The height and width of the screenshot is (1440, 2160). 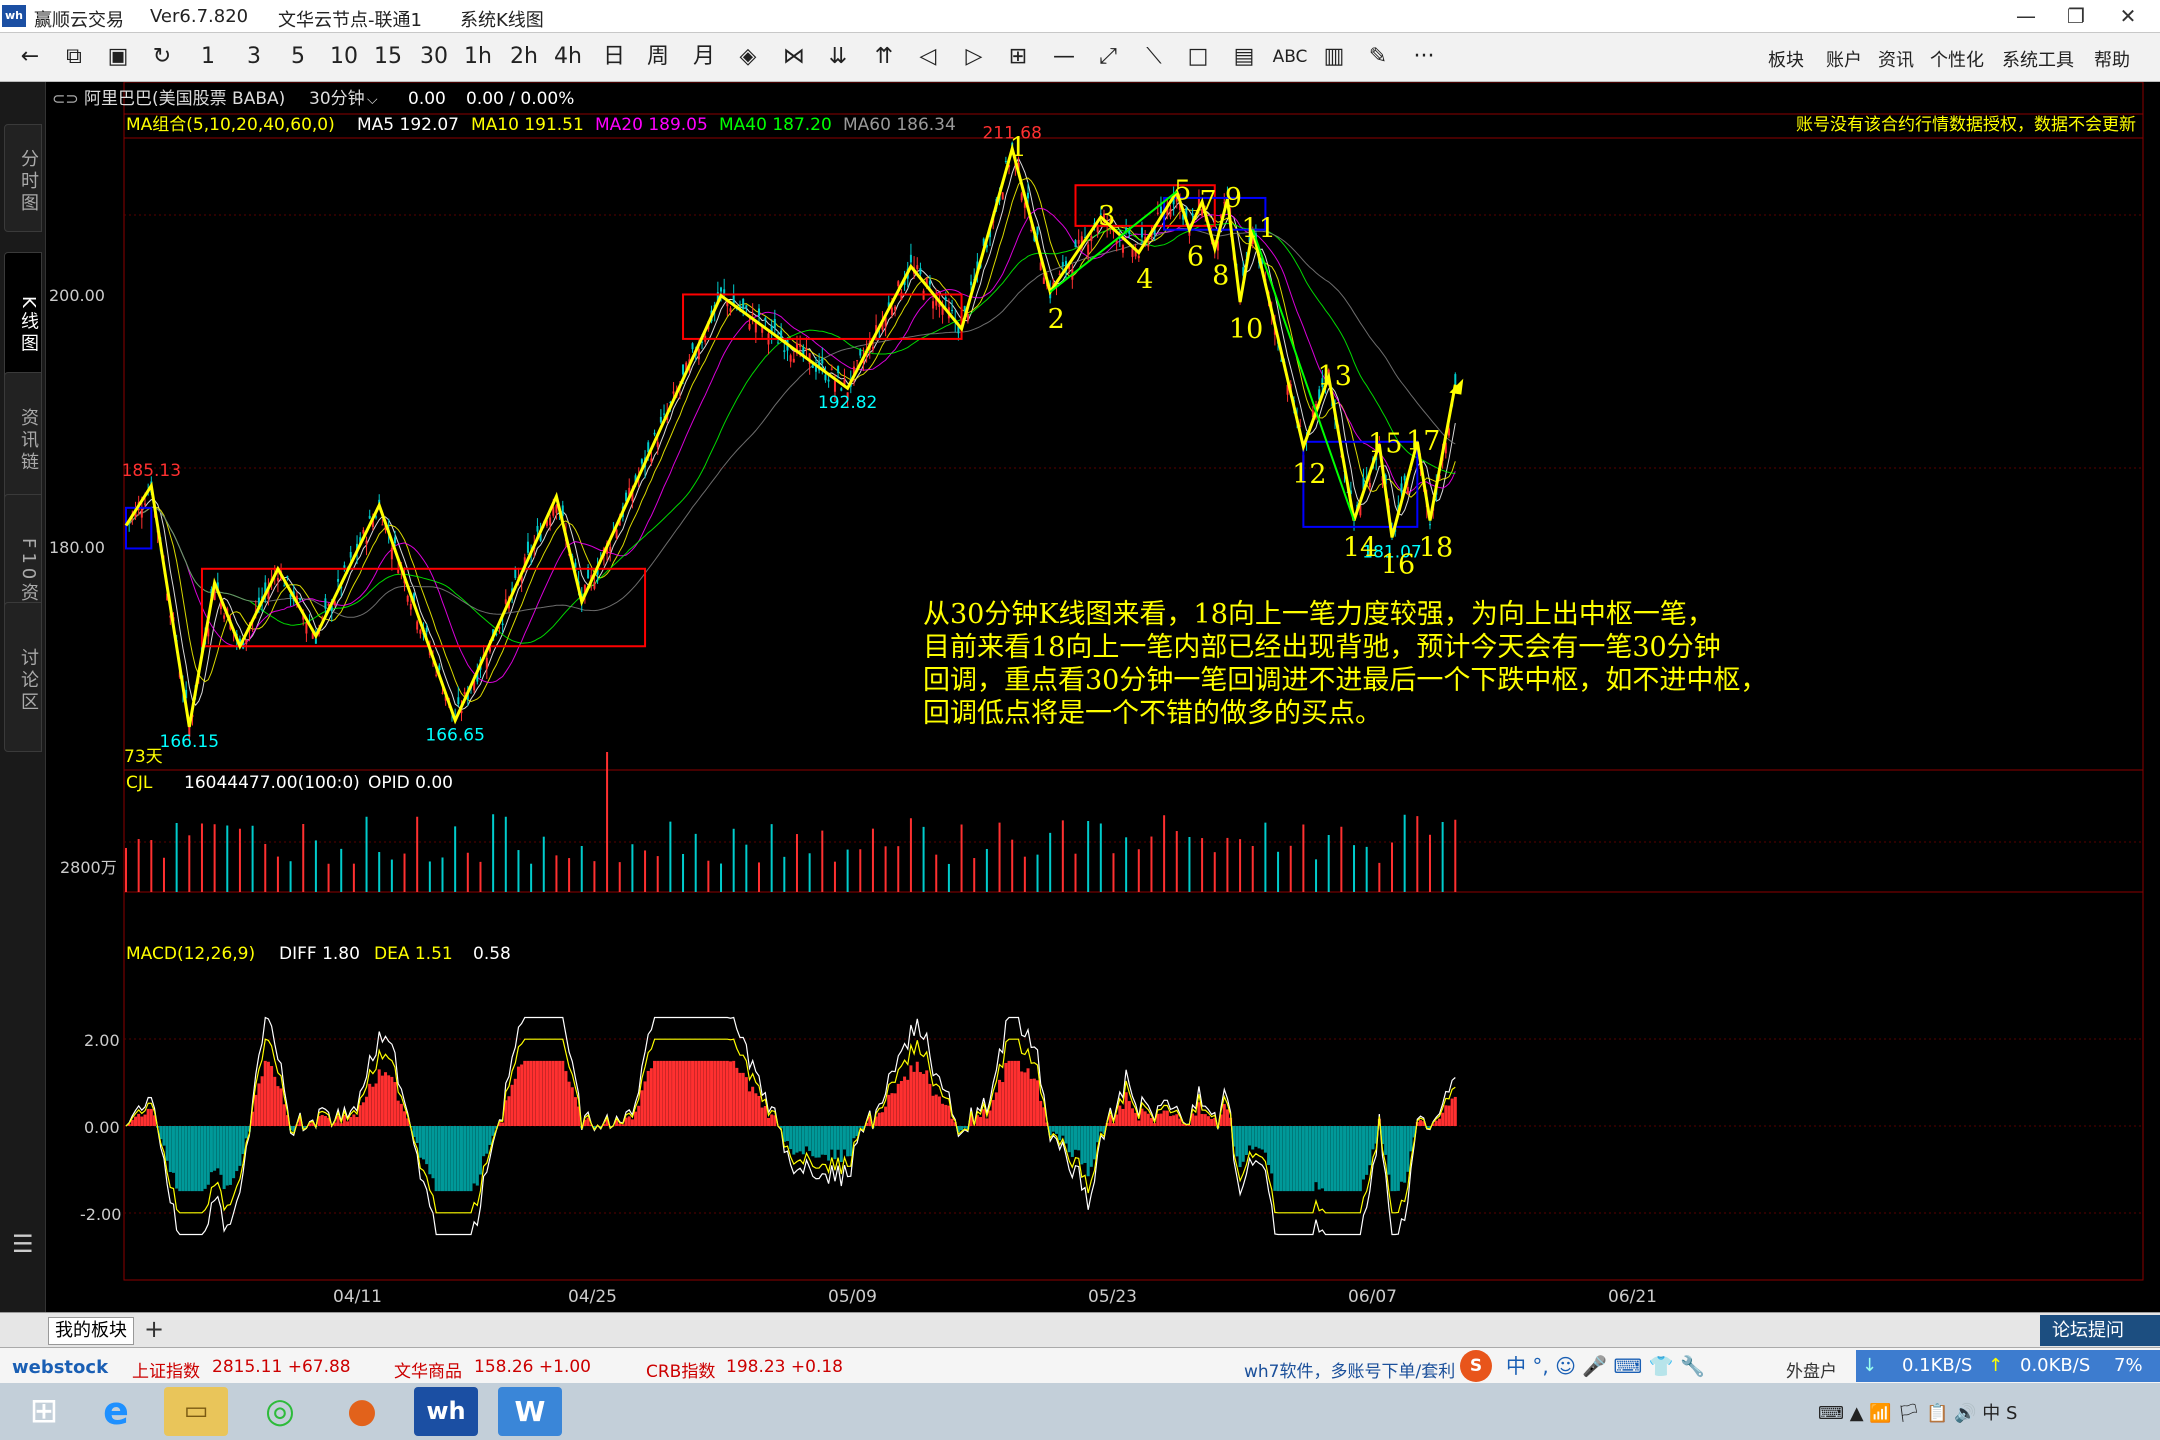 I want to click on my-sector-tab: 我的板块, so click(x=91, y=1331).